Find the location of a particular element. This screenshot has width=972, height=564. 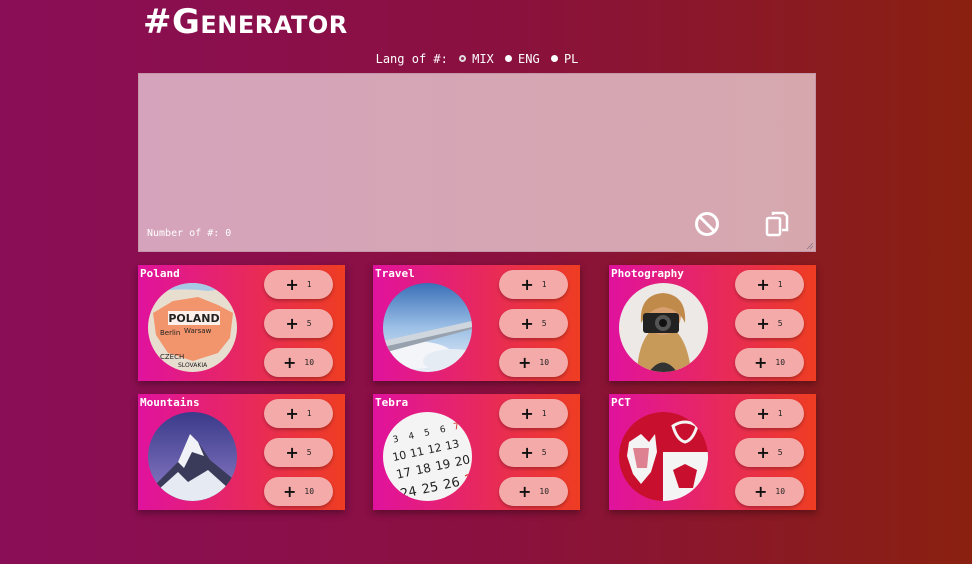

svg-text: POLAND is located at coordinates (193, 318).